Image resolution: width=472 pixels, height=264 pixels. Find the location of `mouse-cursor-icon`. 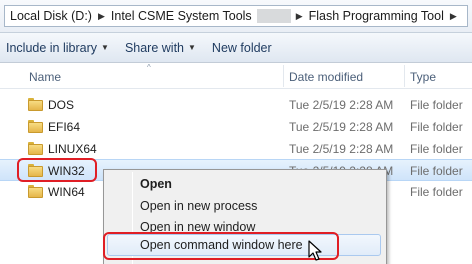

mouse-cursor-icon is located at coordinates (315, 250).